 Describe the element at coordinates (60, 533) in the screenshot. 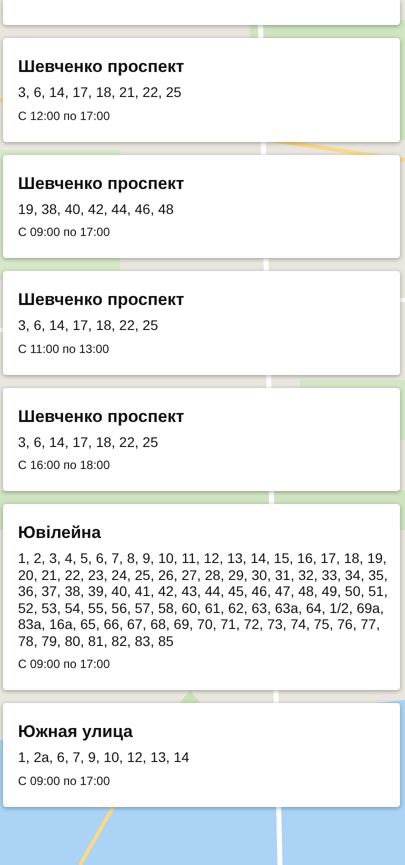

I see `street-name: Ювілейна` at that location.